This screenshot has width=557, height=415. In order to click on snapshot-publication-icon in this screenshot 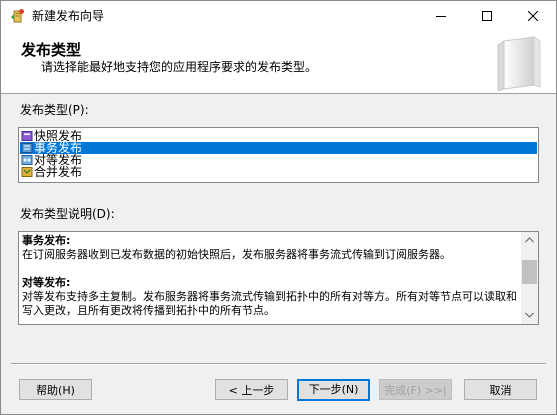, I will do `click(27, 136)`.